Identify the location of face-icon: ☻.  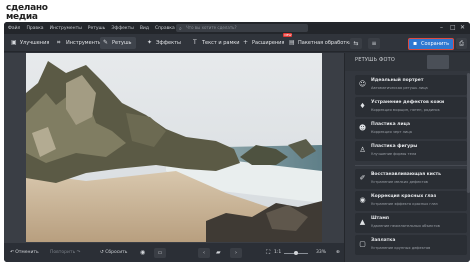
(362, 128).